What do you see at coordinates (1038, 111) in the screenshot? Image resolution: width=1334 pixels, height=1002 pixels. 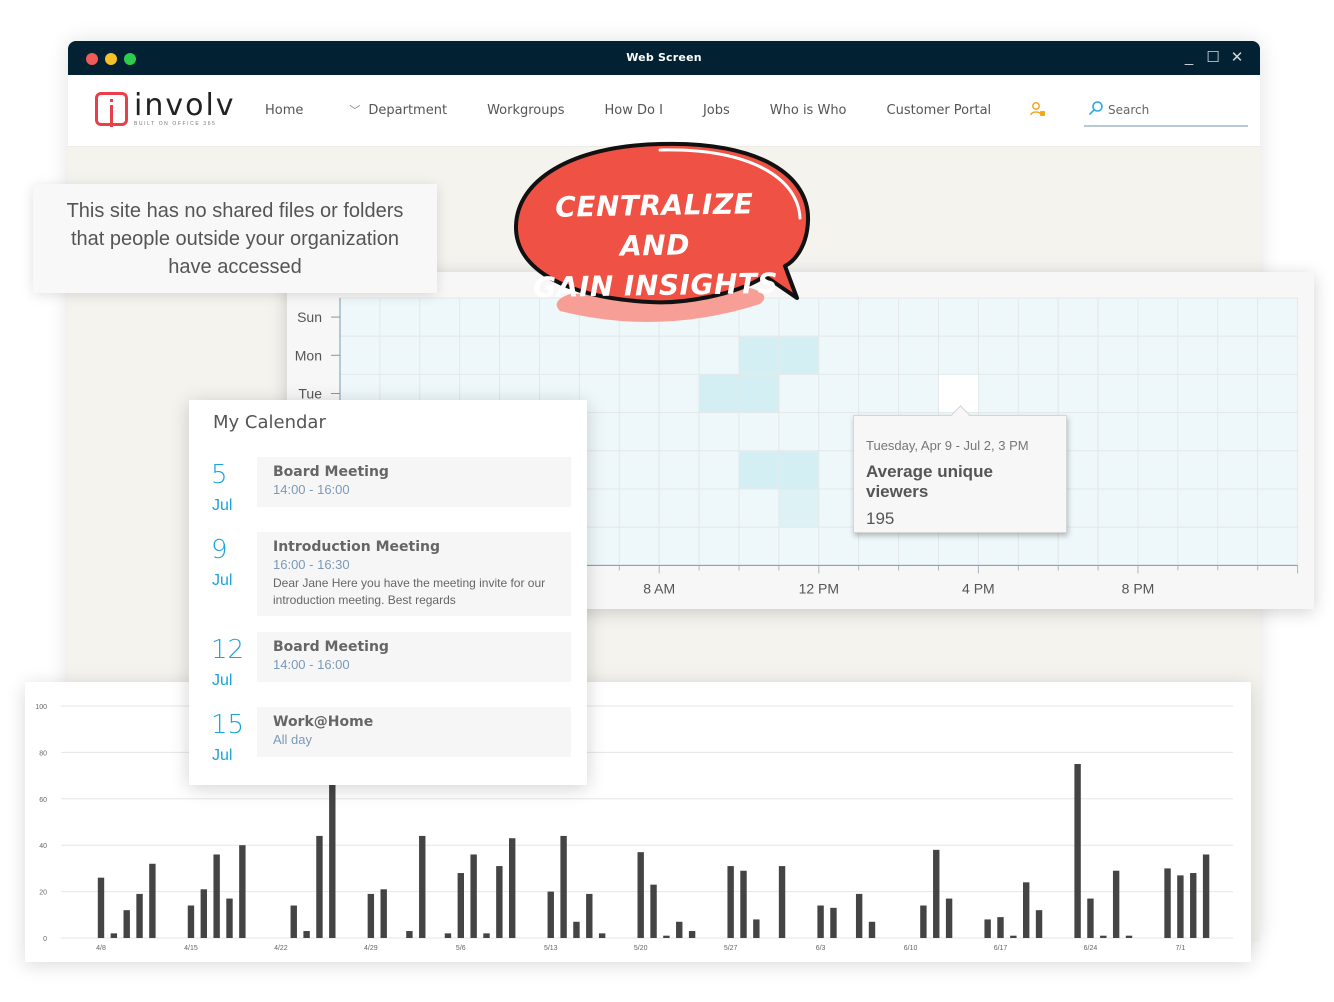 I see `user-lock-icon` at bounding box center [1038, 111].